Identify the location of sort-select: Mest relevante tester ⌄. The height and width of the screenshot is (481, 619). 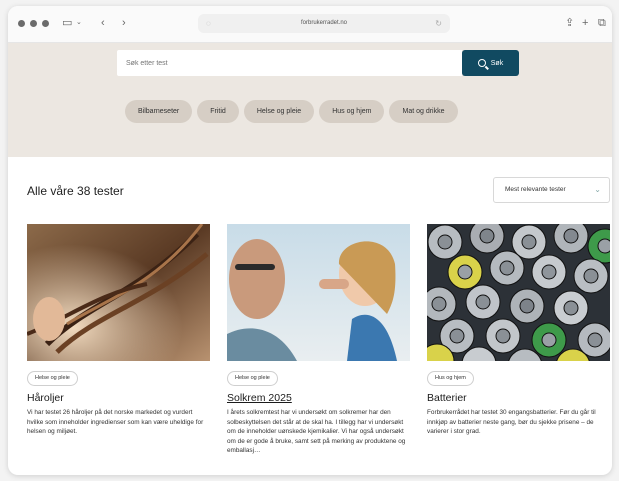
(551, 190).